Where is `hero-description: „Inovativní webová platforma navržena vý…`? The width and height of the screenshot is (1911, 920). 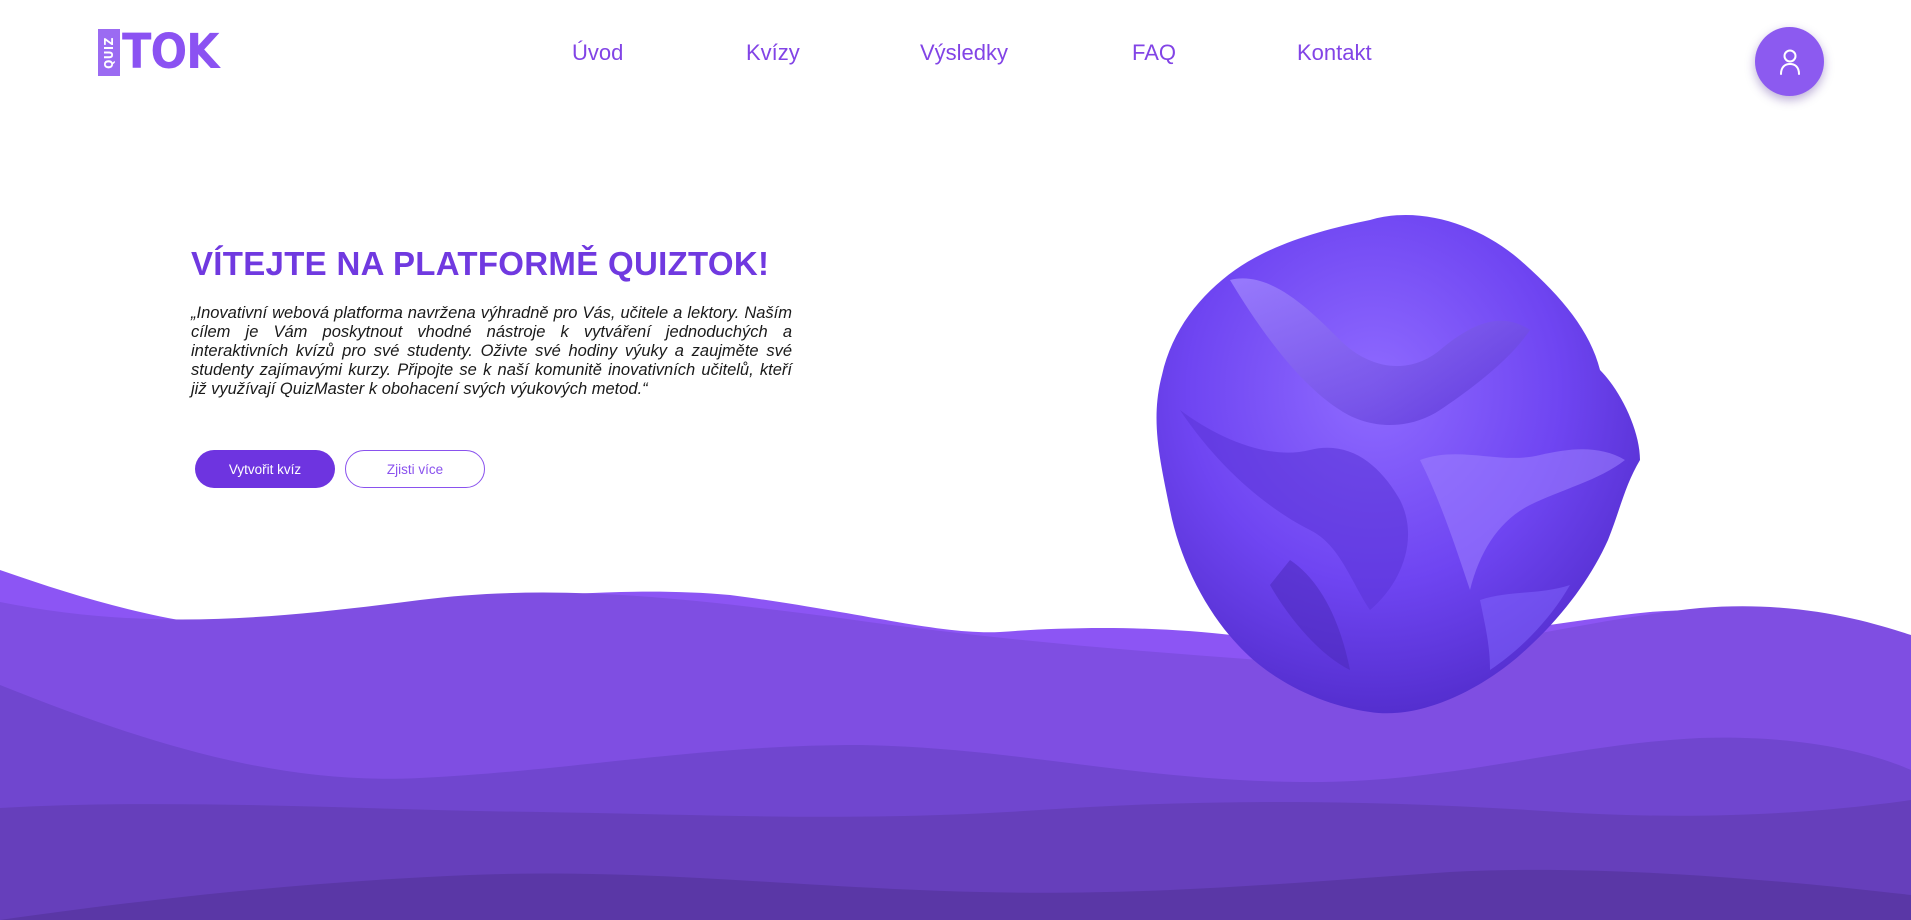 hero-description: „Inovativní webová platforma navržena vý… is located at coordinates (491, 351).